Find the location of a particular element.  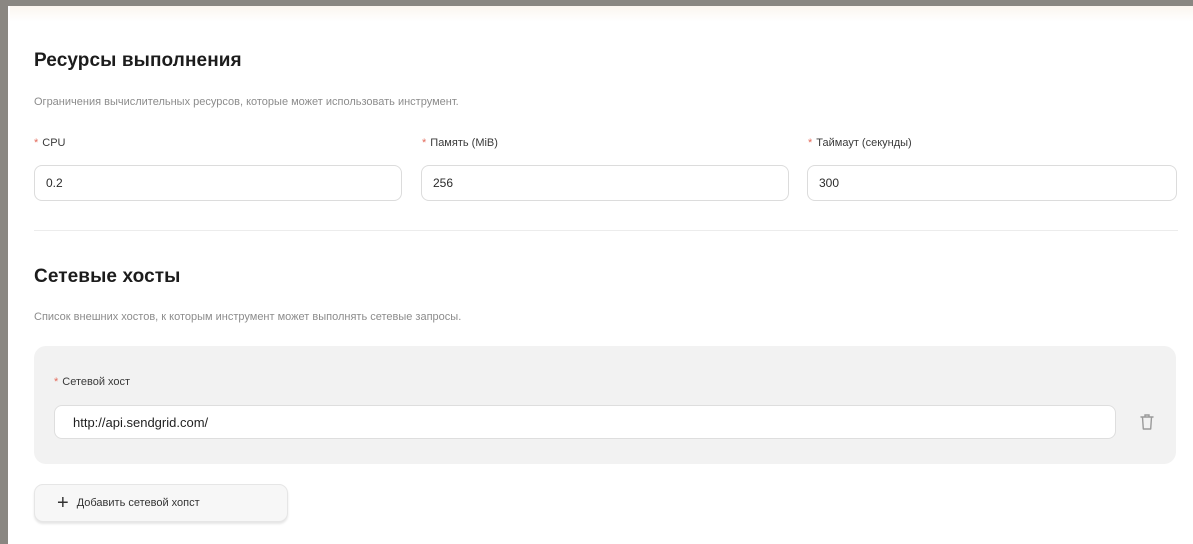

memory-input is located at coordinates (605, 183).